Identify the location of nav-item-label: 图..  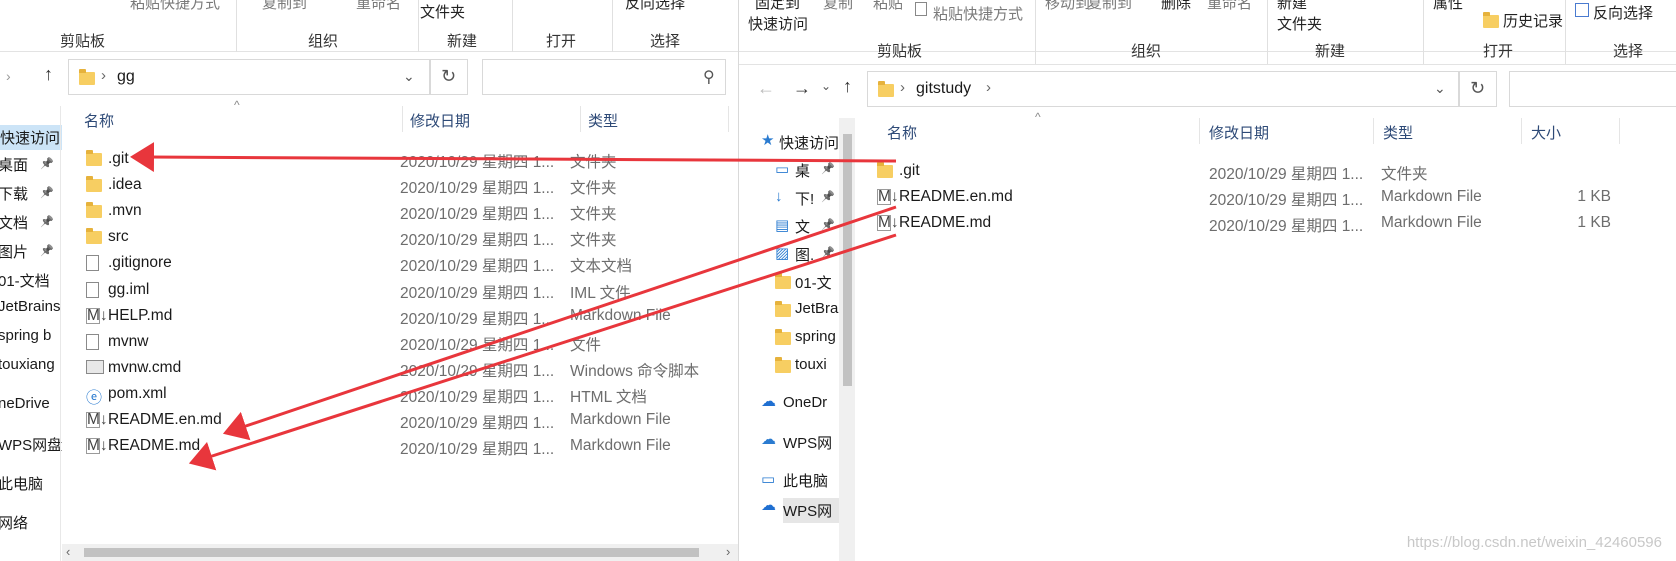
(804, 254).